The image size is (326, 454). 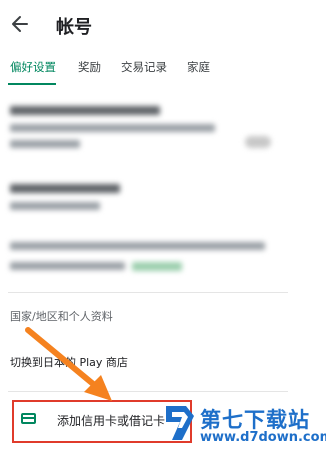 What do you see at coordinates (68, 364) in the screenshot?
I see `orange-arrow-icon` at bounding box center [68, 364].